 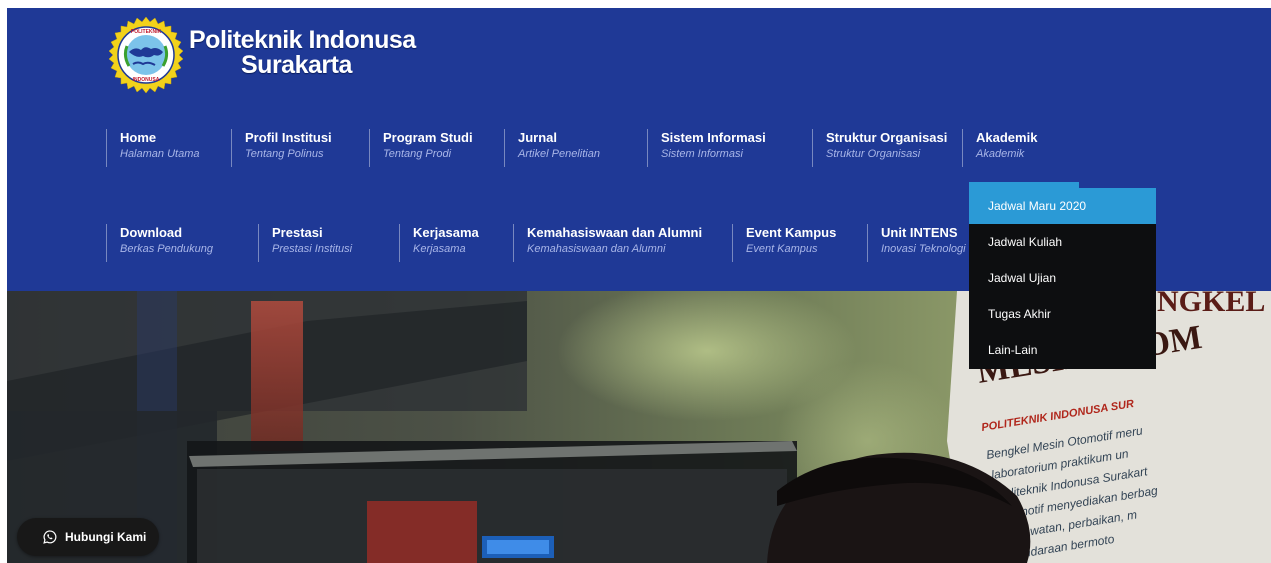 I want to click on nav-download: Download Berkas Pendukung, so click(x=159, y=243).